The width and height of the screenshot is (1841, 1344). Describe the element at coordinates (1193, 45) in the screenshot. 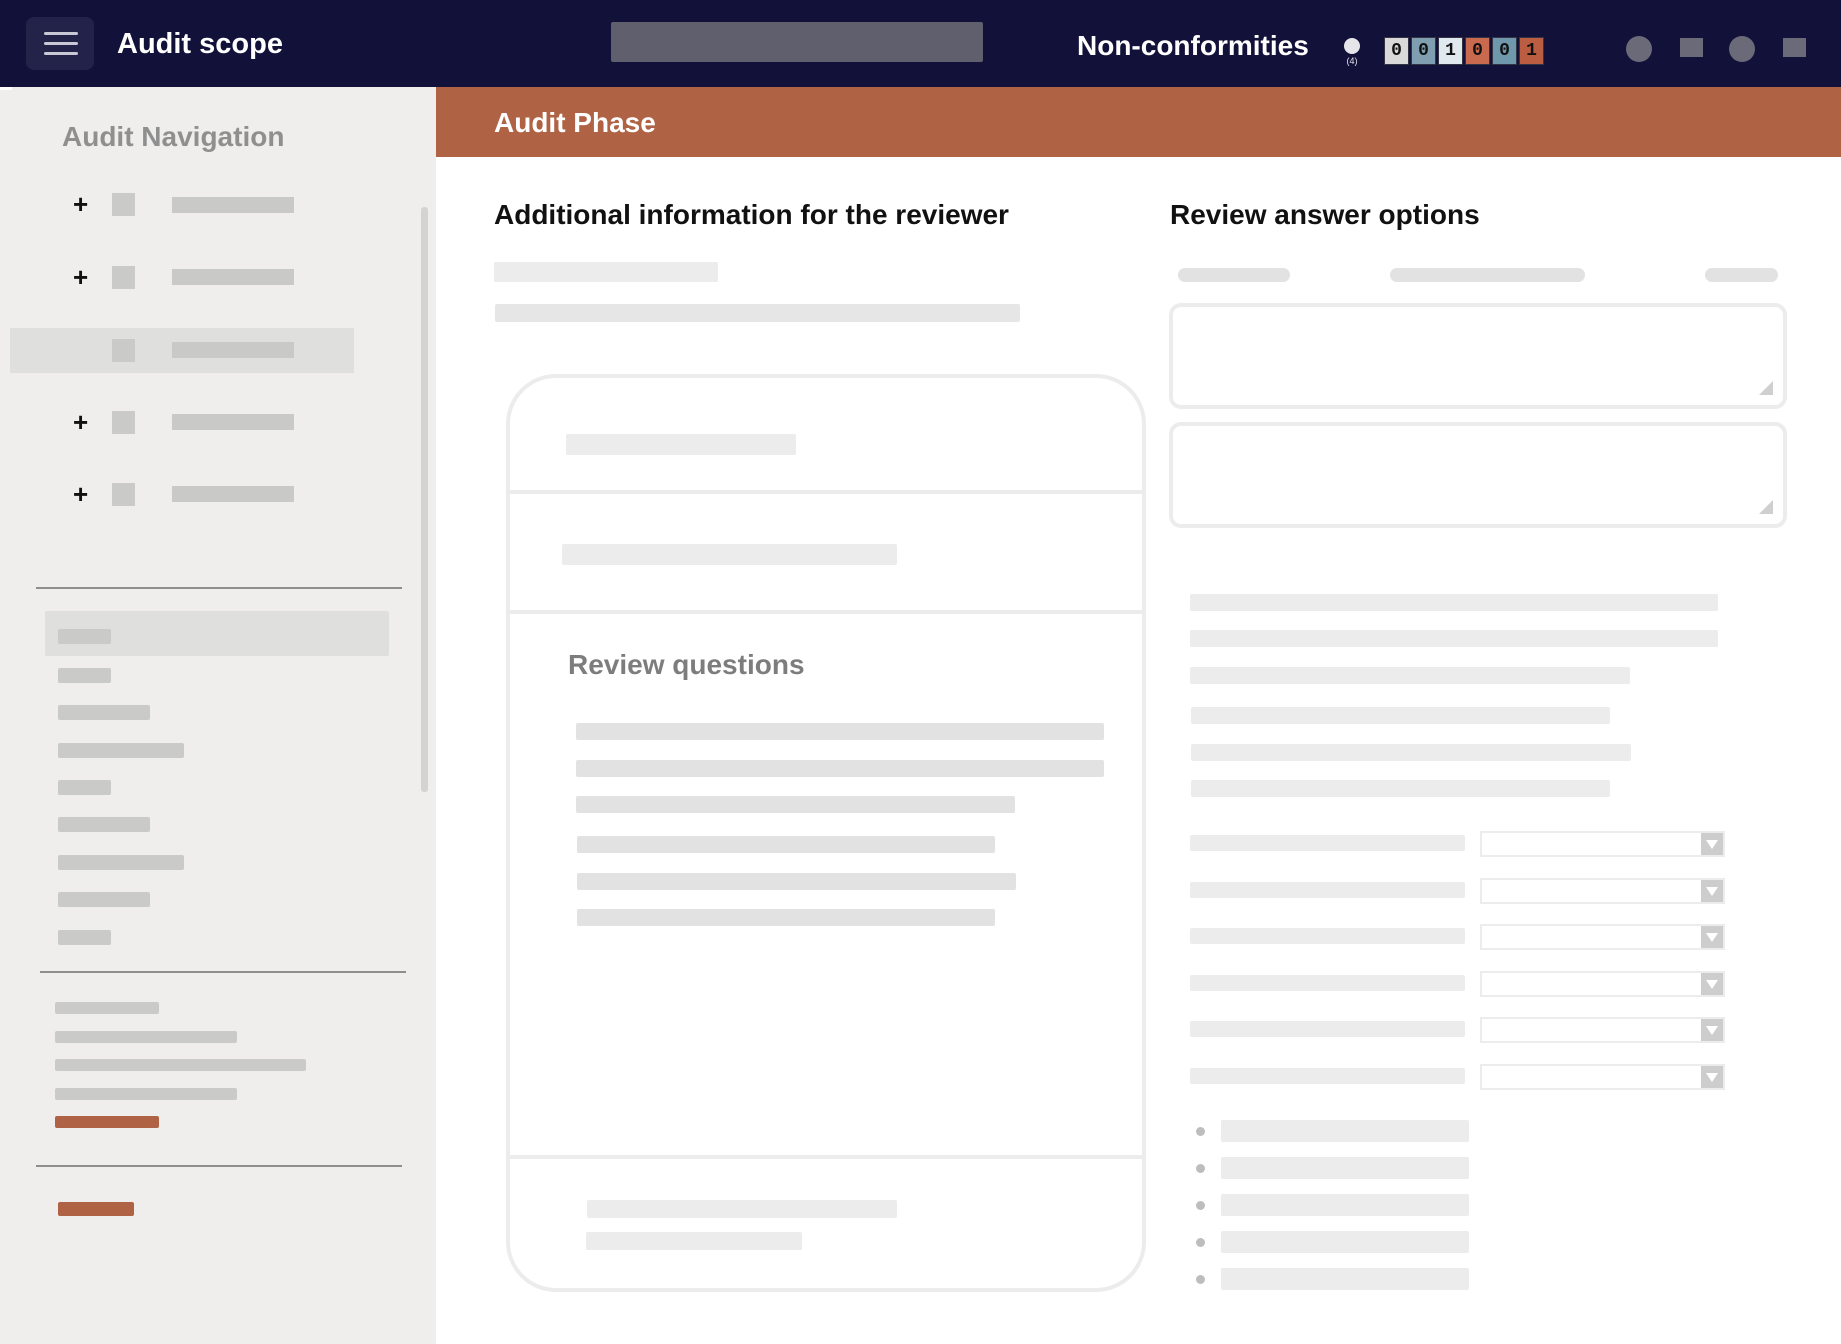

I see `nonconformities-label: Non-conformities` at that location.